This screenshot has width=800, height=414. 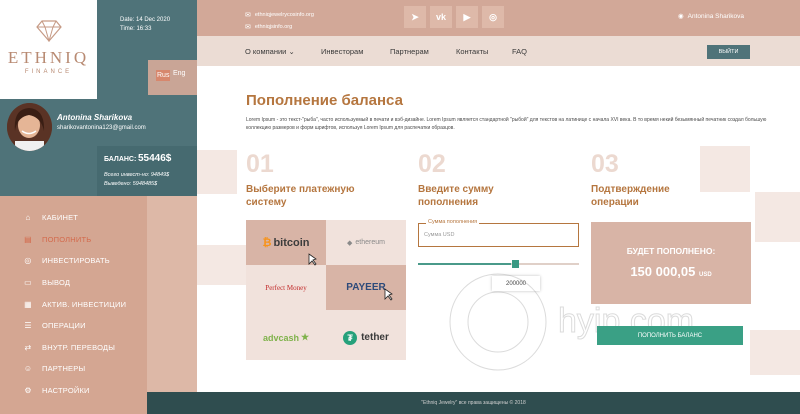 I want to click on header-site: ✉ ethniqjsinfo.org, so click(x=268, y=27).